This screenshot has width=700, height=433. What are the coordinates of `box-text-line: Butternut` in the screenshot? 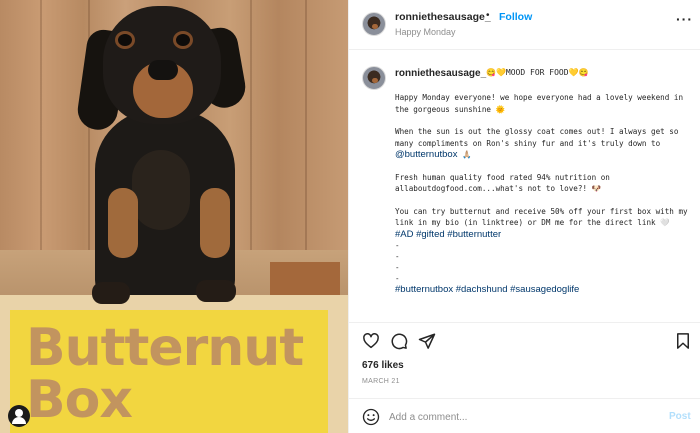 It's located at (165, 348).